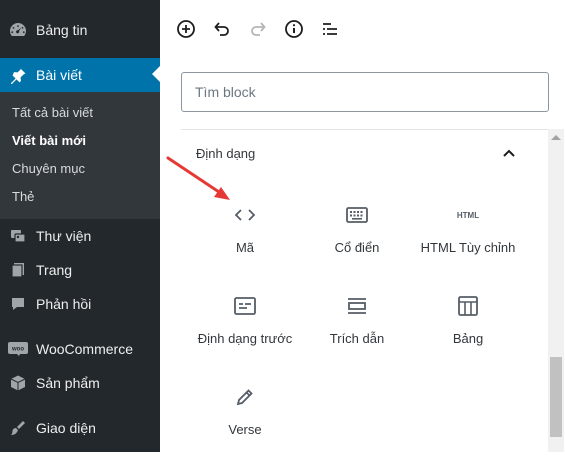 This screenshot has height=458, width=565. Describe the element at coordinates (18, 75) in the screenshot. I see `pushpin-icon` at that location.